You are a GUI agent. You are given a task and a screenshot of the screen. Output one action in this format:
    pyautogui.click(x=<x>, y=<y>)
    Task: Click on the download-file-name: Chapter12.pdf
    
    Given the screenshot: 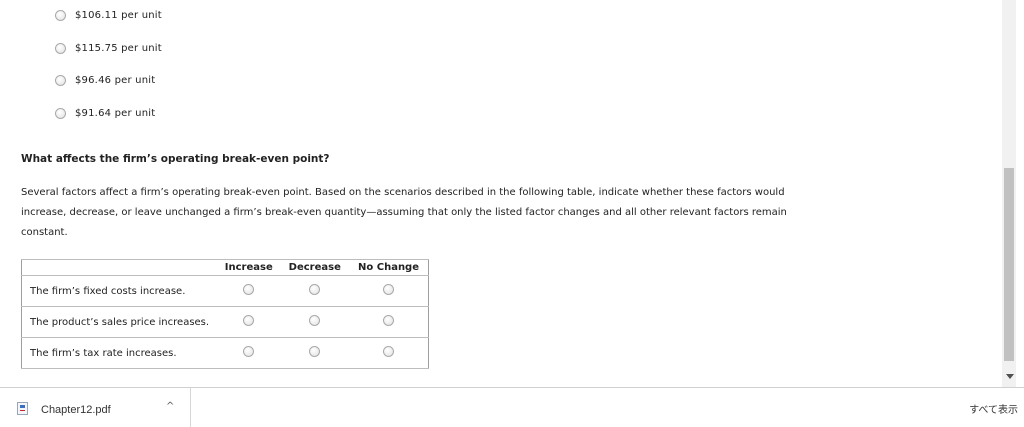 What is the action you would take?
    pyautogui.click(x=76, y=410)
    